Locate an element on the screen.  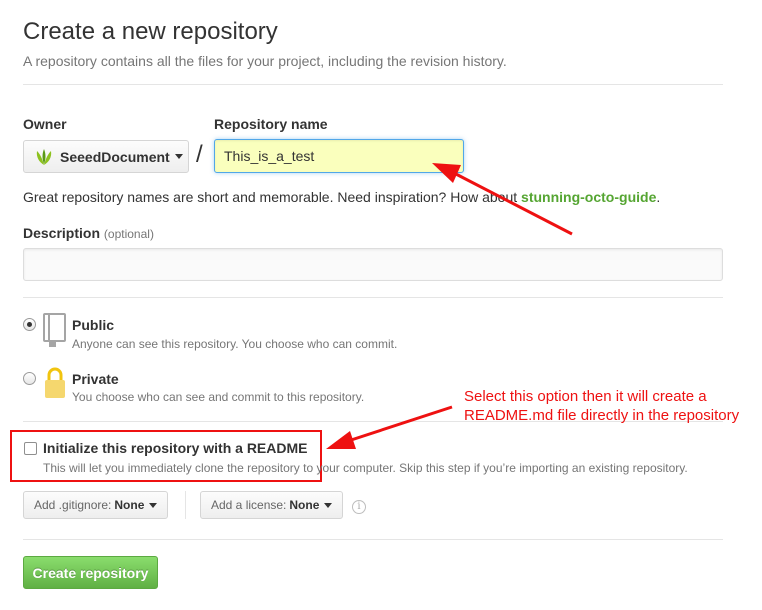
description-label: Description (optional) is located at coordinates (88, 233).